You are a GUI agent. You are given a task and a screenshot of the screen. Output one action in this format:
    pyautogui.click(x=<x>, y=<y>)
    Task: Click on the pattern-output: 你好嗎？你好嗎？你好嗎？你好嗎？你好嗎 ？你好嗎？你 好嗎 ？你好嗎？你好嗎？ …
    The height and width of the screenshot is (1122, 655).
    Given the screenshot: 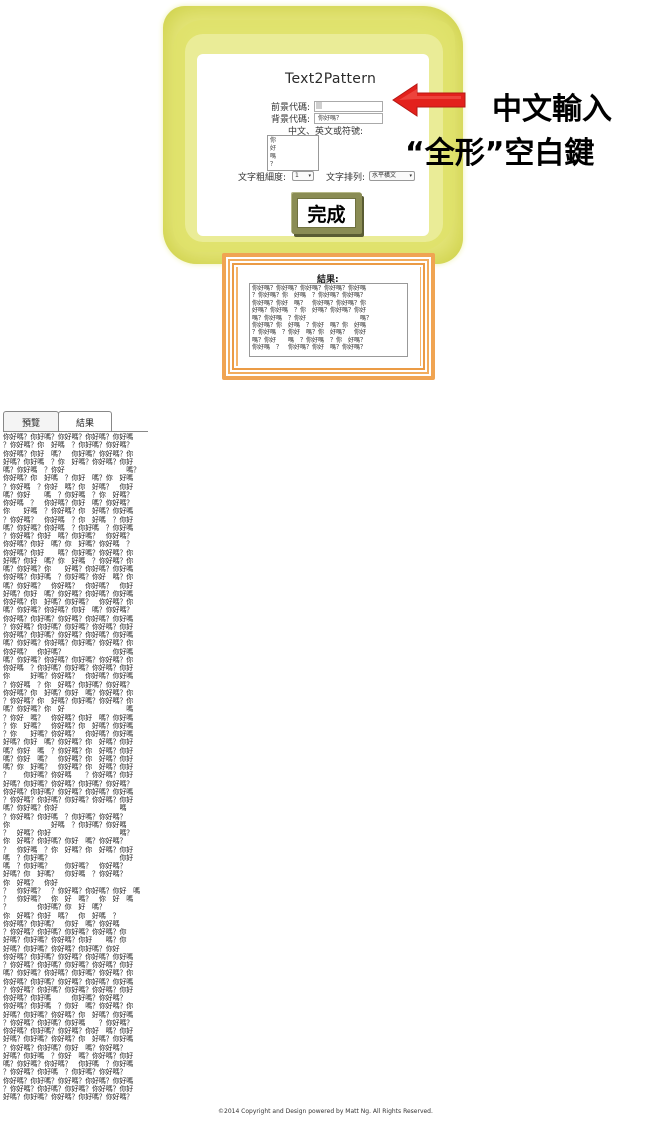 What is the action you would take?
    pyautogui.click(x=71, y=767)
    